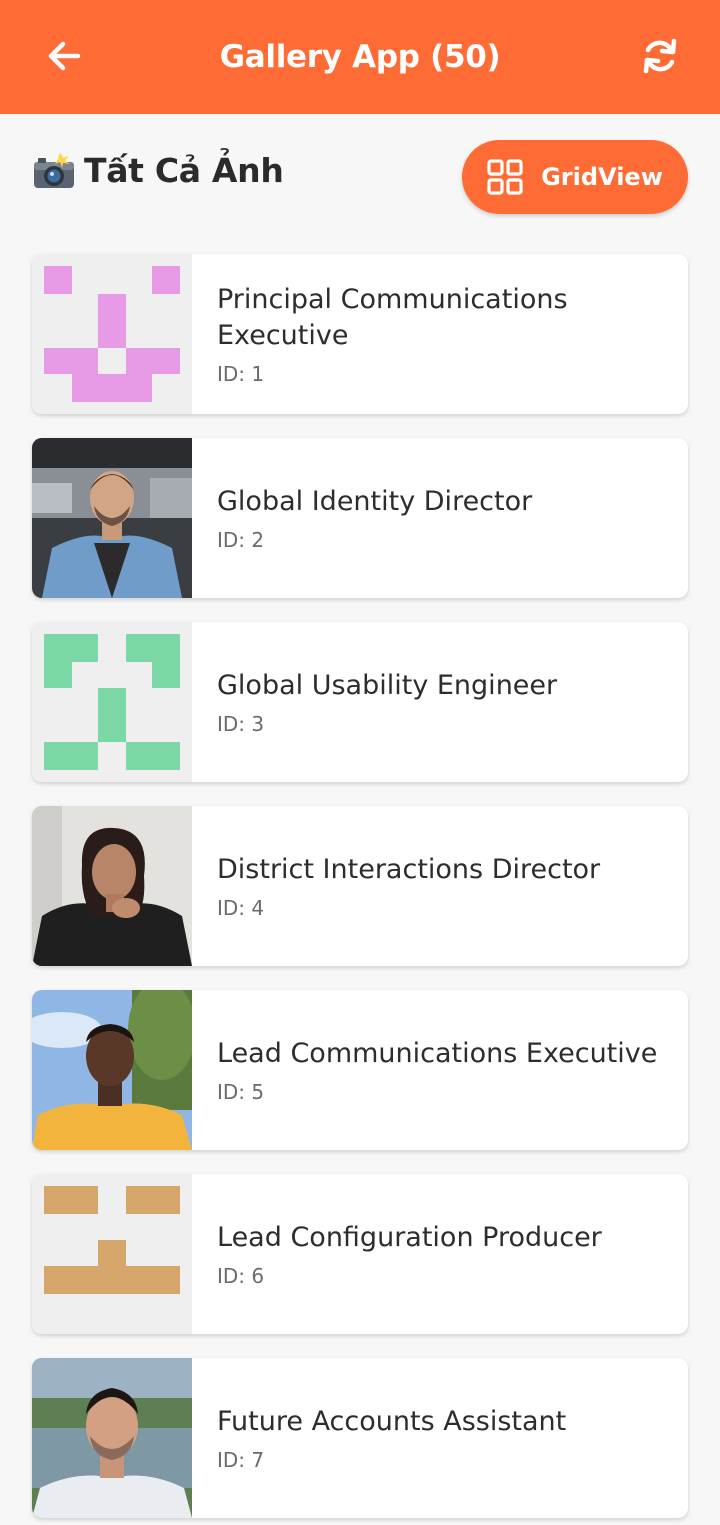 This screenshot has height=1525, width=720. Describe the element at coordinates (437, 1053) in the screenshot. I see `item-name: Lead Communications Executive` at that location.